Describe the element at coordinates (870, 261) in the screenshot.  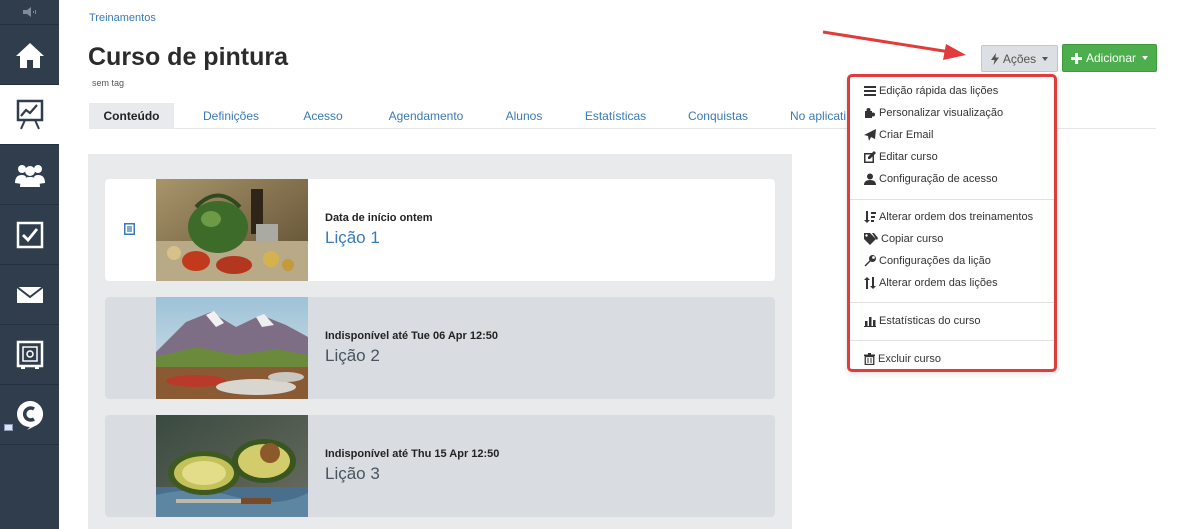
I see `wrench-icon` at that location.